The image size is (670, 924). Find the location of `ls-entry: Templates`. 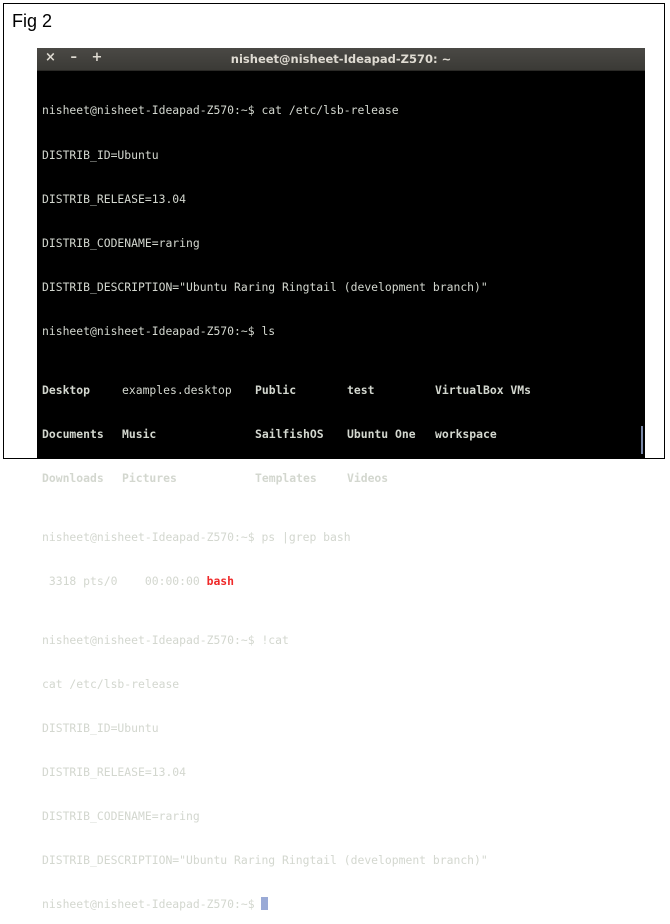

ls-entry: Templates is located at coordinates (286, 477).